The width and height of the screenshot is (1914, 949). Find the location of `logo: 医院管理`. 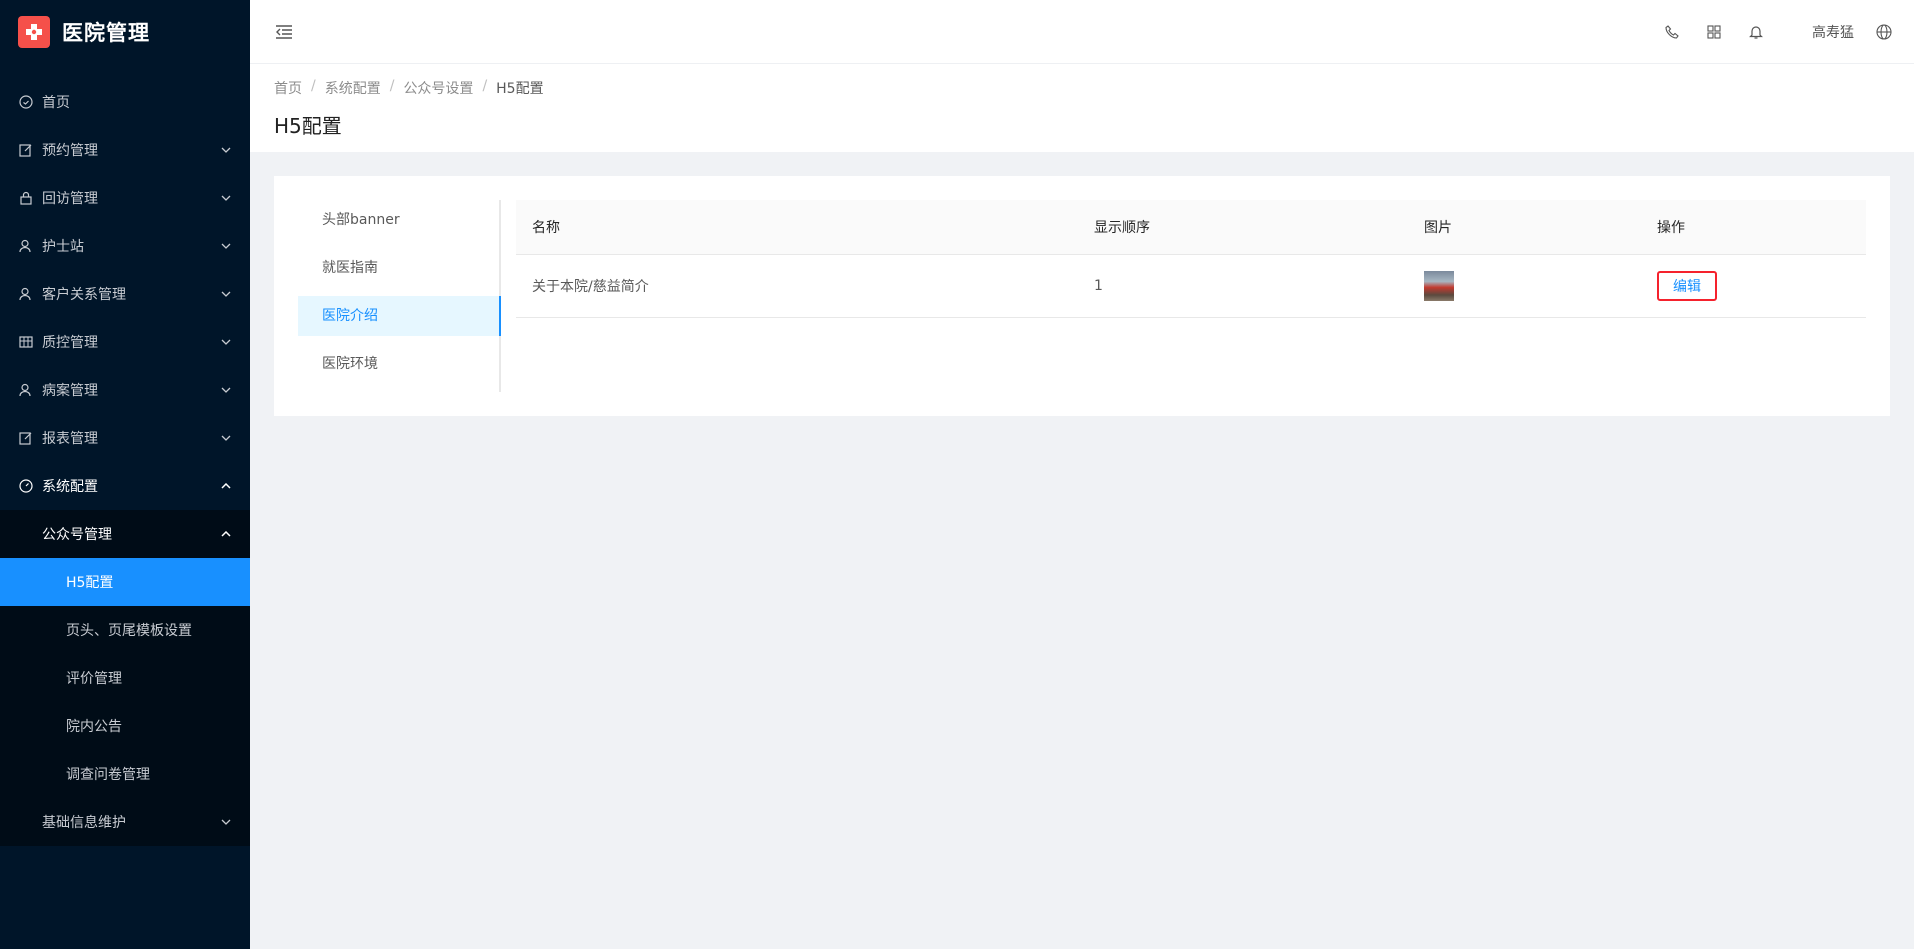

logo: 医院管理 is located at coordinates (125, 32).